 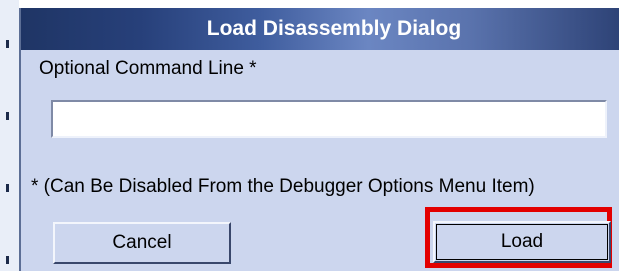 I want to click on dialog-titlebar: Load Disassembly Dialog, so click(x=320, y=29).